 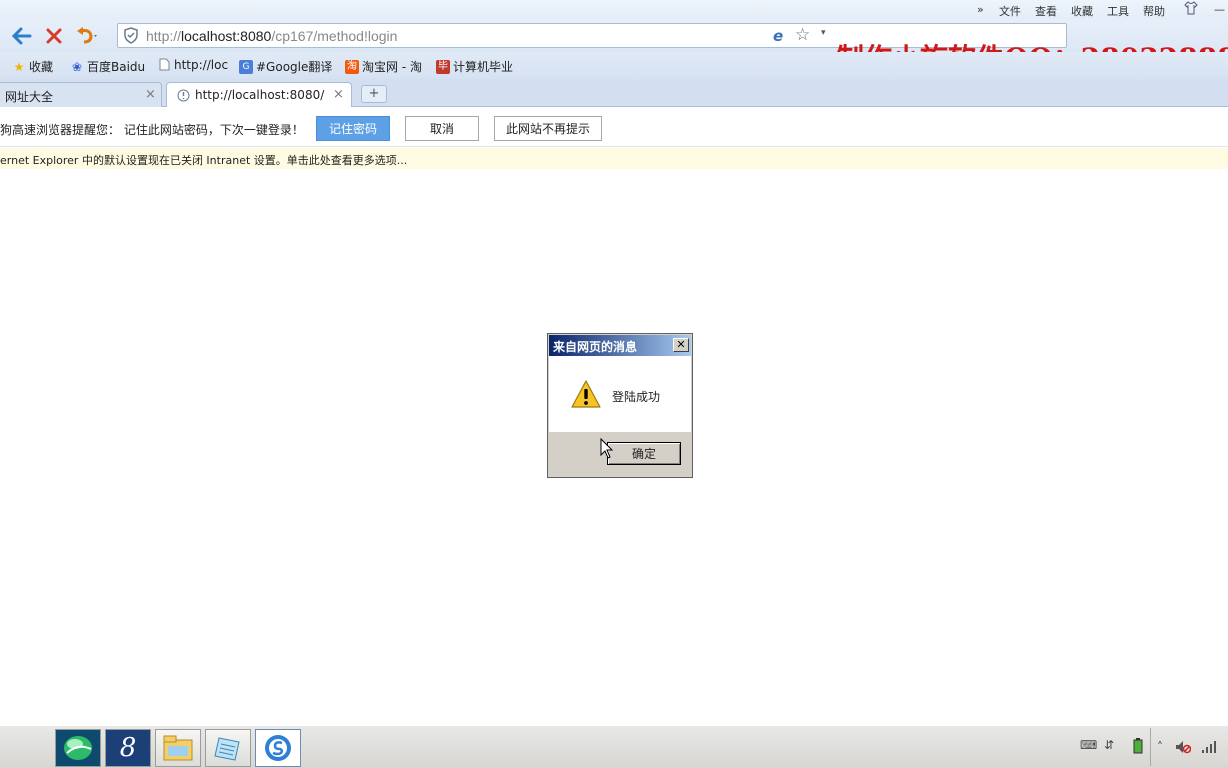 What do you see at coordinates (152, 130) in the screenshot?
I see `password-prompt-text: 狗高速浏览器提醒您： 记住此网站密码，下次一键登录！` at bounding box center [152, 130].